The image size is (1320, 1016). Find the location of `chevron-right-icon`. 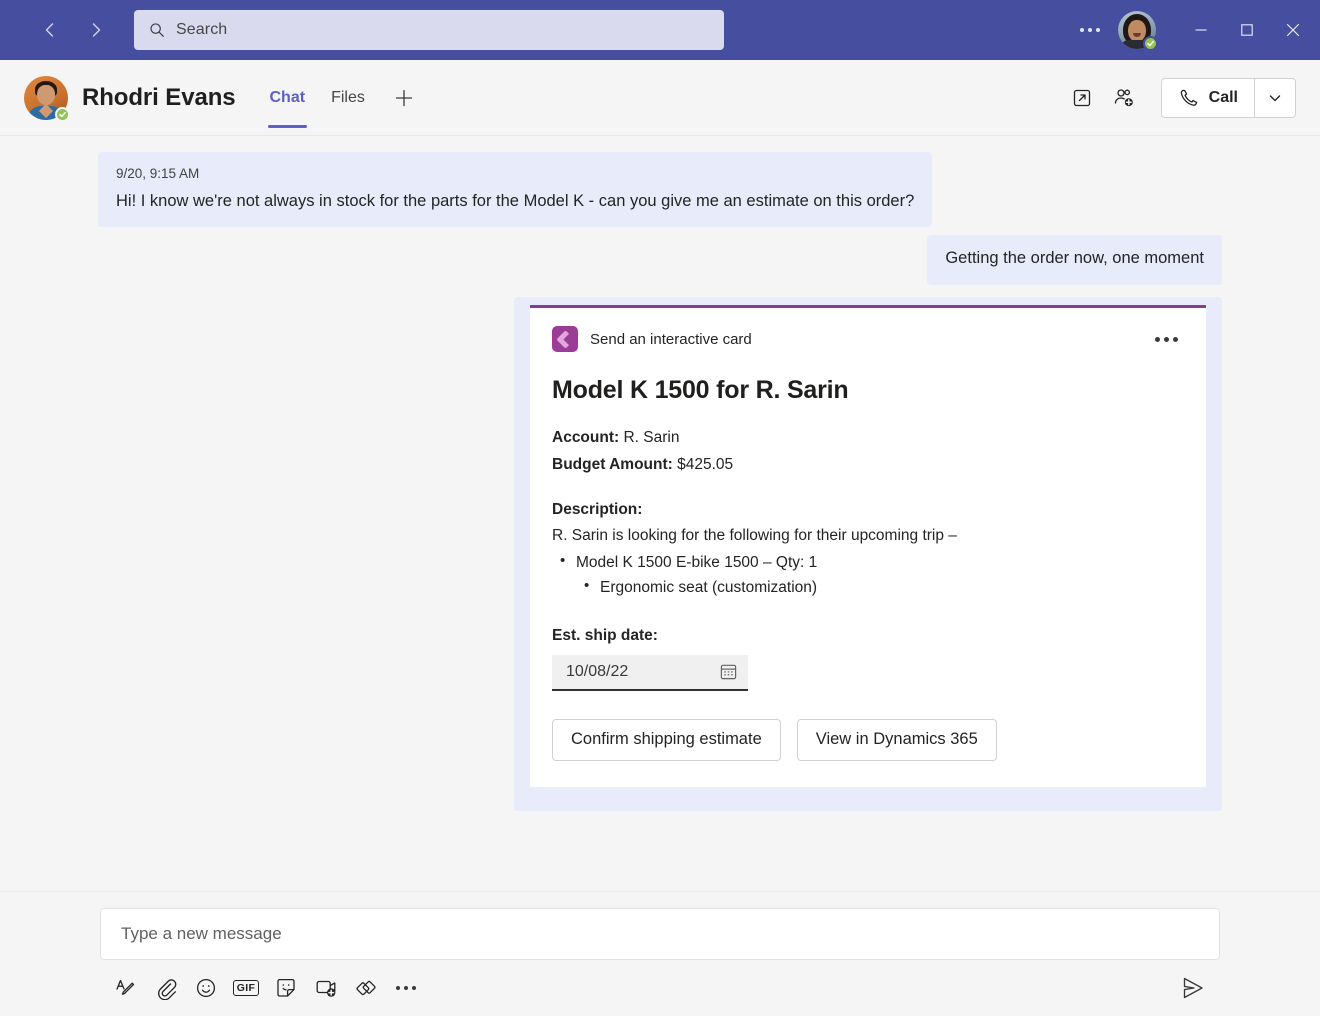

chevron-right-icon is located at coordinates (96, 30).